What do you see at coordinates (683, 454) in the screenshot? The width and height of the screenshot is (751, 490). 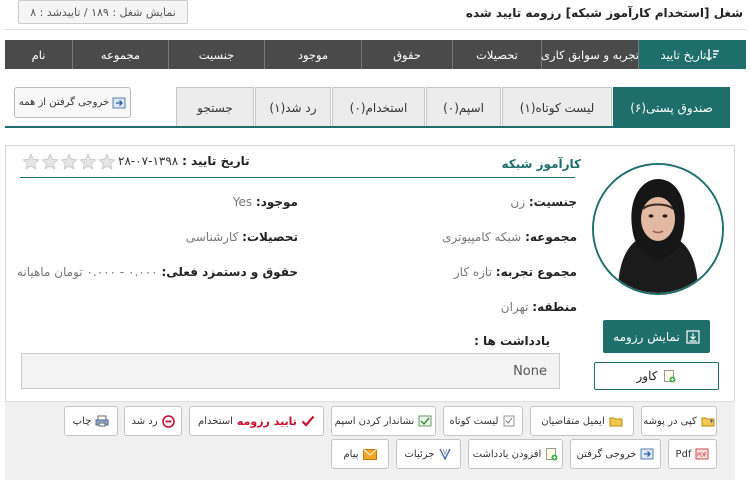 I see `pdf-label: Pdf` at bounding box center [683, 454].